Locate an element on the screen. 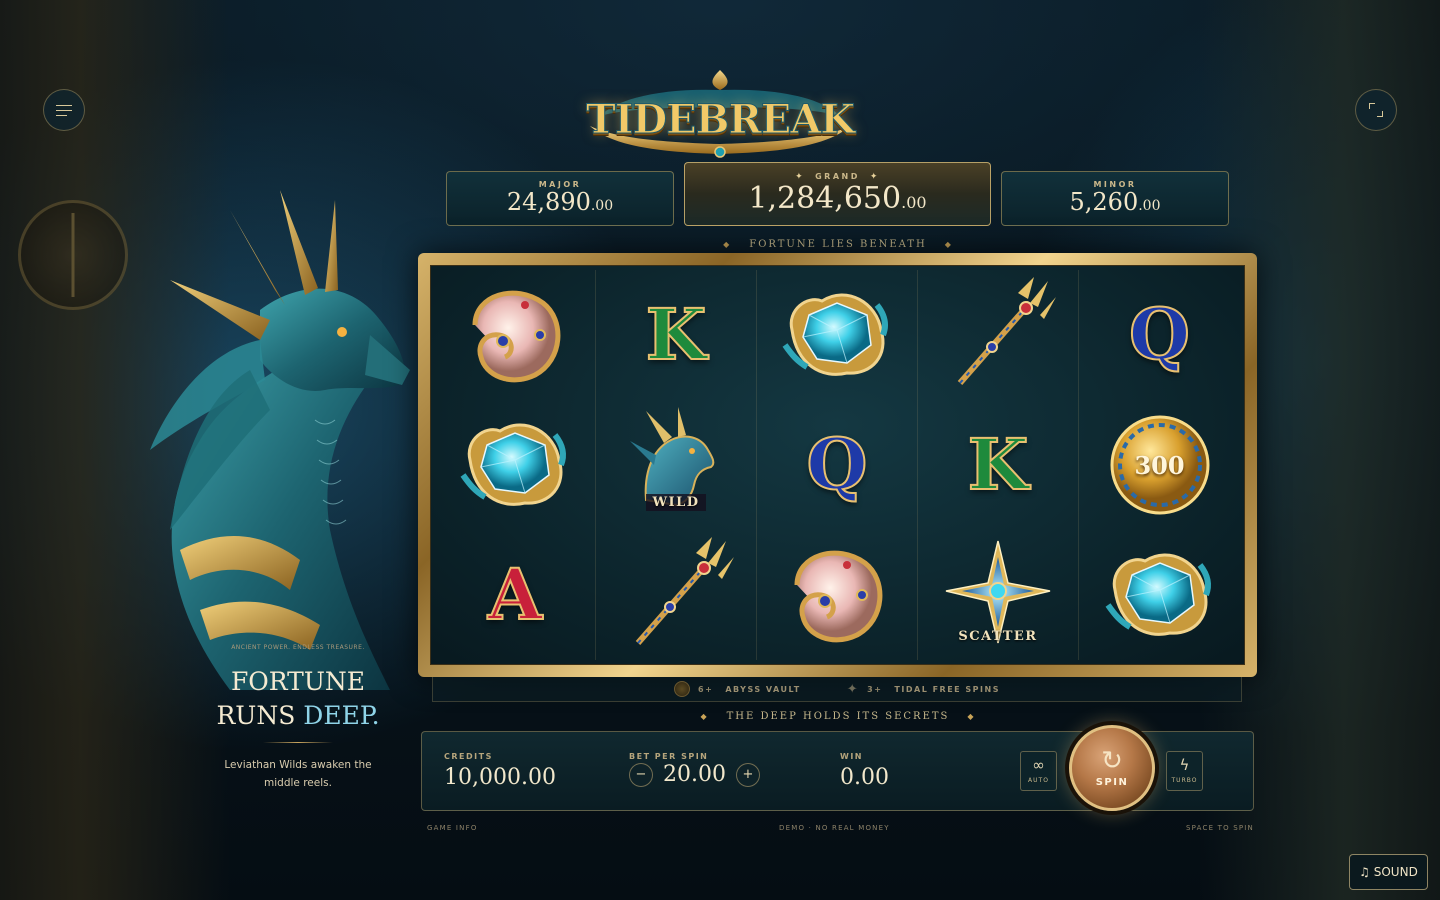 The width and height of the screenshot is (1440, 900). game-logo: TIDEBREAK is located at coordinates (720, 114).